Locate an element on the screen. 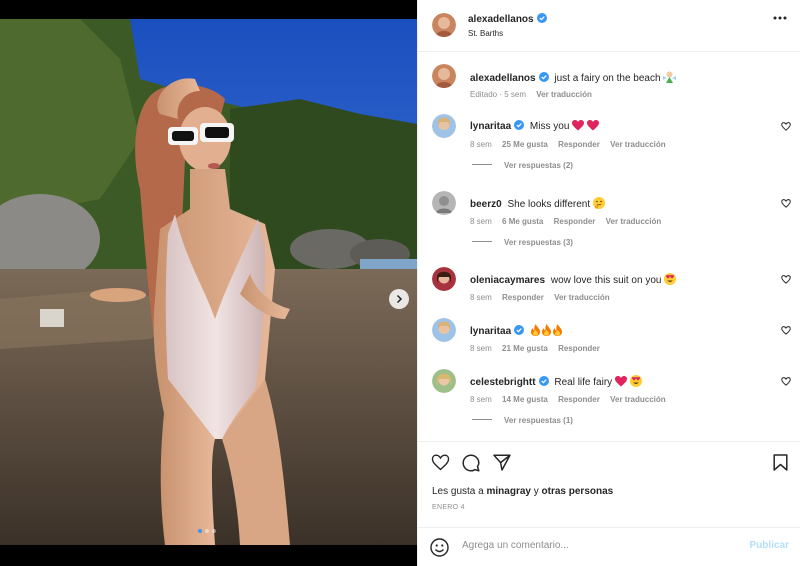 This screenshot has width=800, height=566. caption-meta: Editado · 5 sem Ver traducción is located at coordinates (535, 94).